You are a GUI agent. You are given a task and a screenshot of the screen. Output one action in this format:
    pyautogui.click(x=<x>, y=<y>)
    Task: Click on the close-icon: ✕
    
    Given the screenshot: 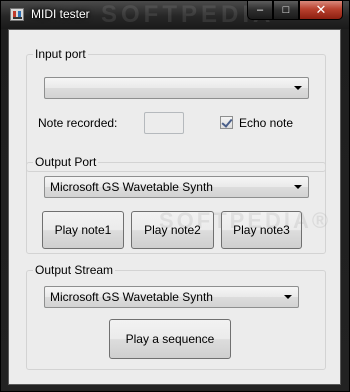 What is the action you would take?
    pyautogui.click(x=321, y=9)
    